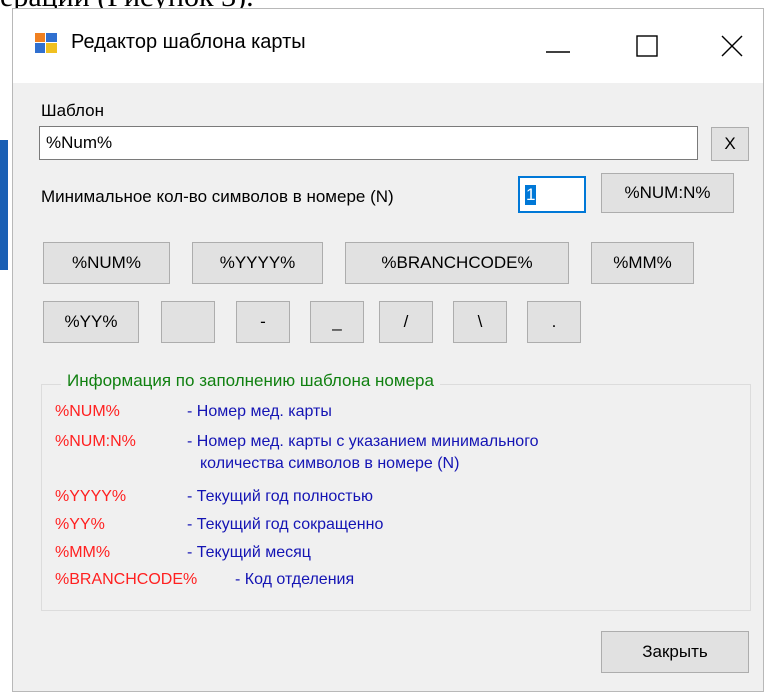 The image size is (767, 695). I want to click on info-row-yy: %YY% - Текущий год сокращенно, so click(363, 527).